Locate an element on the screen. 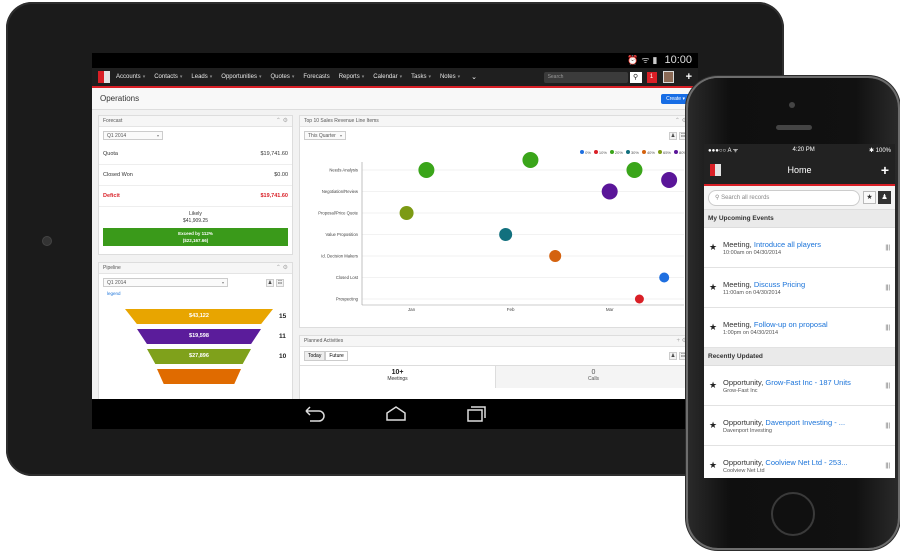 This screenshot has height=552, width=900. forecast-row-deficit: Deficit $19,741.60 is located at coordinates (195, 196).